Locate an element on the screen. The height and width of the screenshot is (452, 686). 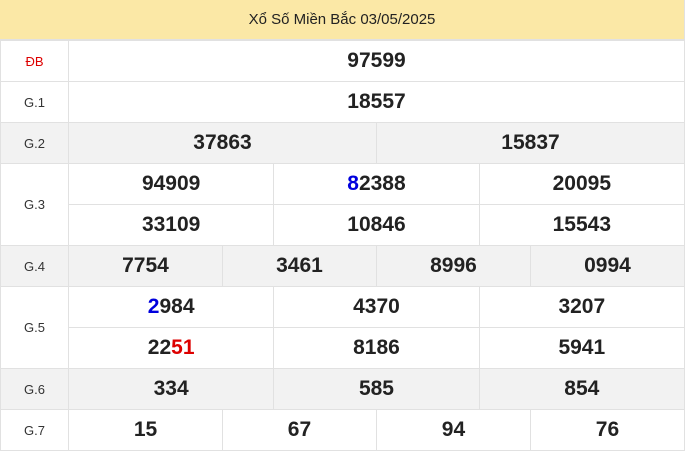
row-g6: G.6 334 585 854 is located at coordinates (343, 389).